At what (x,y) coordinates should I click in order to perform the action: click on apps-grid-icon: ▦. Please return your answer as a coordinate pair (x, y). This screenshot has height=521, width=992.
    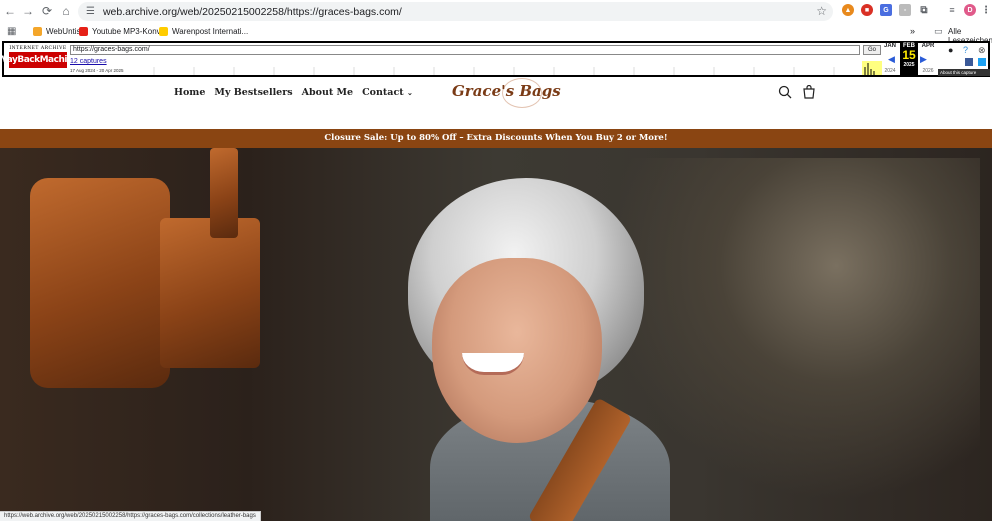
    Looking at the image, I should click on (11, 31).